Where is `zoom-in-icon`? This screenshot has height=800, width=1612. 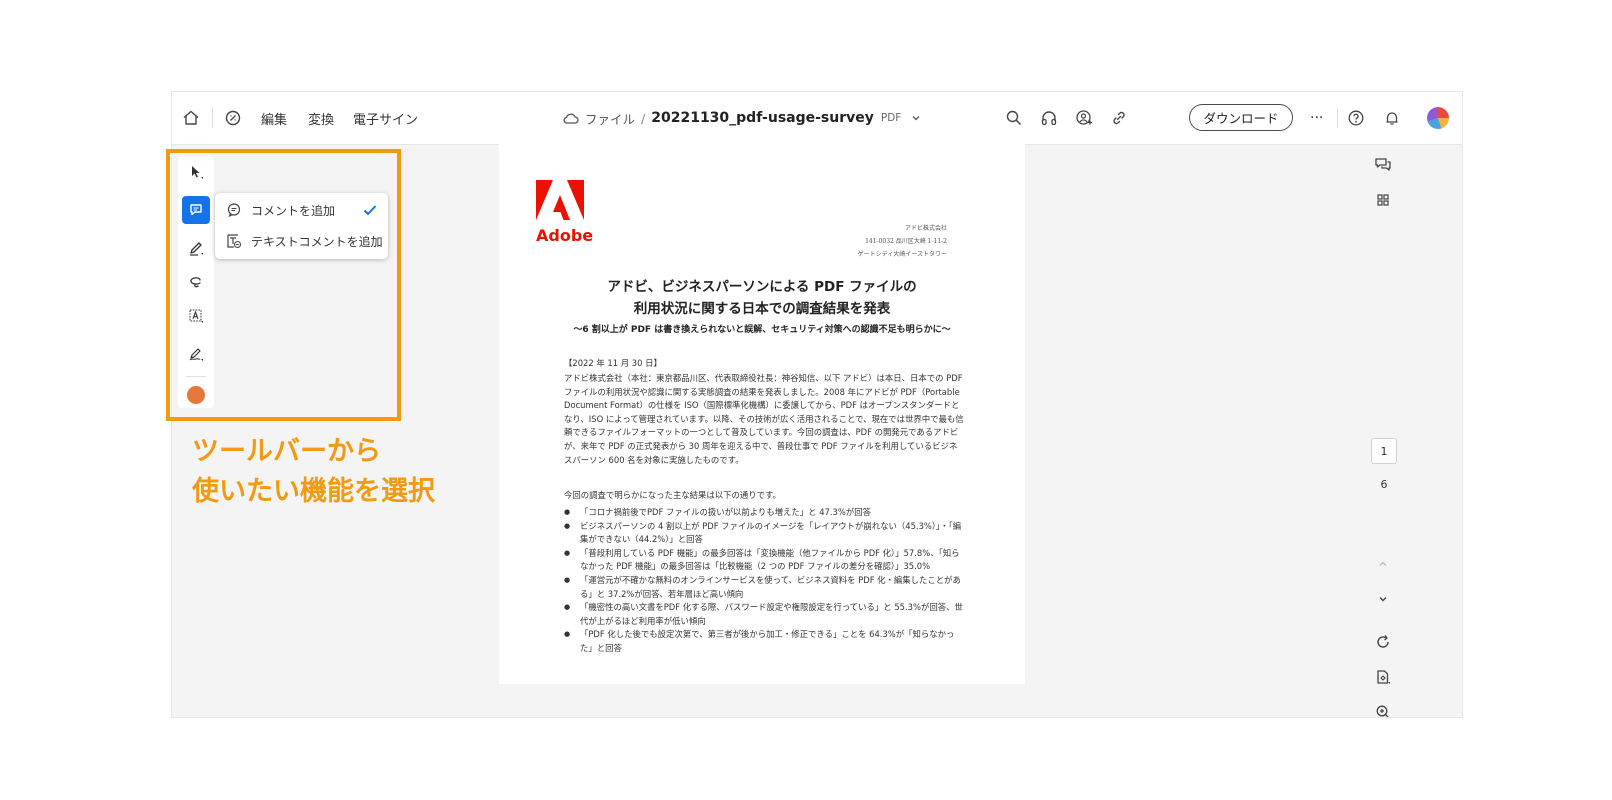 zoom-in-icon is located at coordinates (1383, 708).